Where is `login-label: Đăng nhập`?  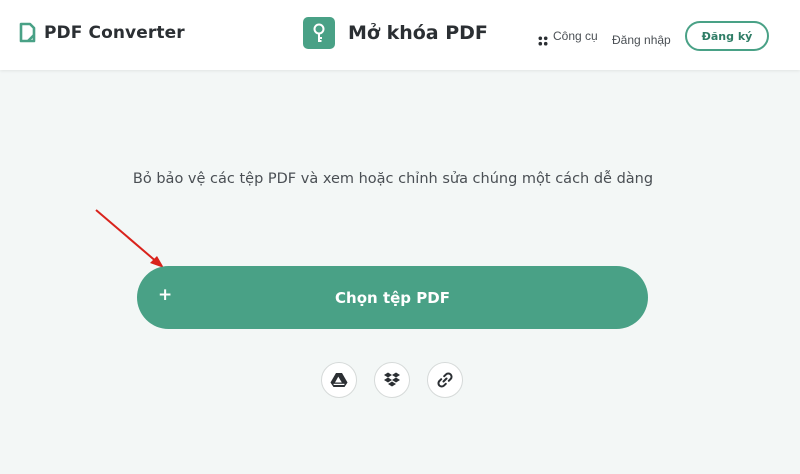 login-label: Đăng nhập is located at coordinates (641, 40).